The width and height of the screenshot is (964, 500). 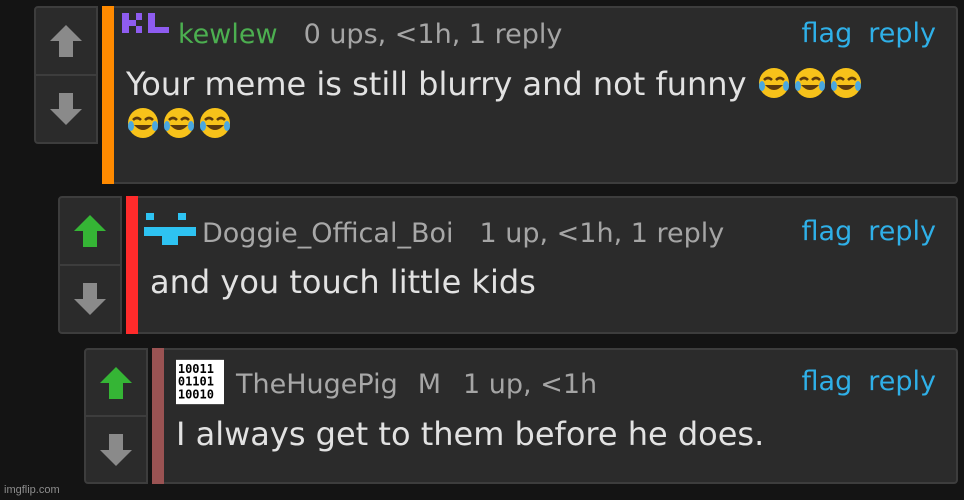 I want to click on binary-avatar-icon: 10011 01101 10010, so click(x=200, y=382).